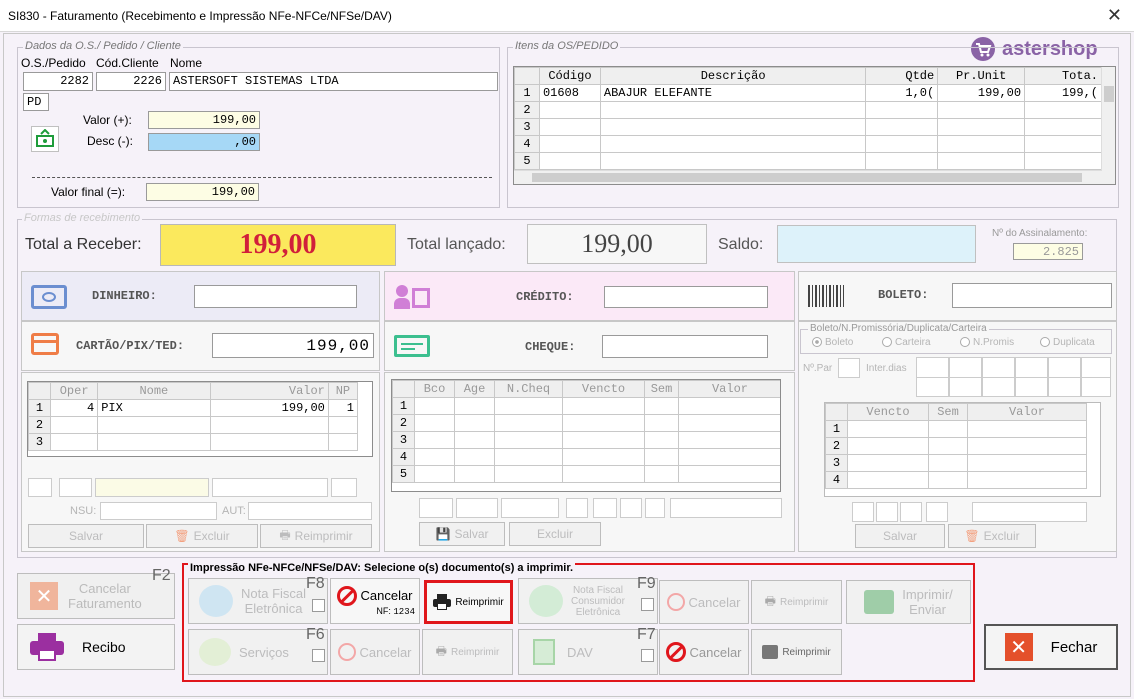  Describe the element at coordinates (948, 412) in the screenshot. I see `boleto-header-sem: Sem` at that location.